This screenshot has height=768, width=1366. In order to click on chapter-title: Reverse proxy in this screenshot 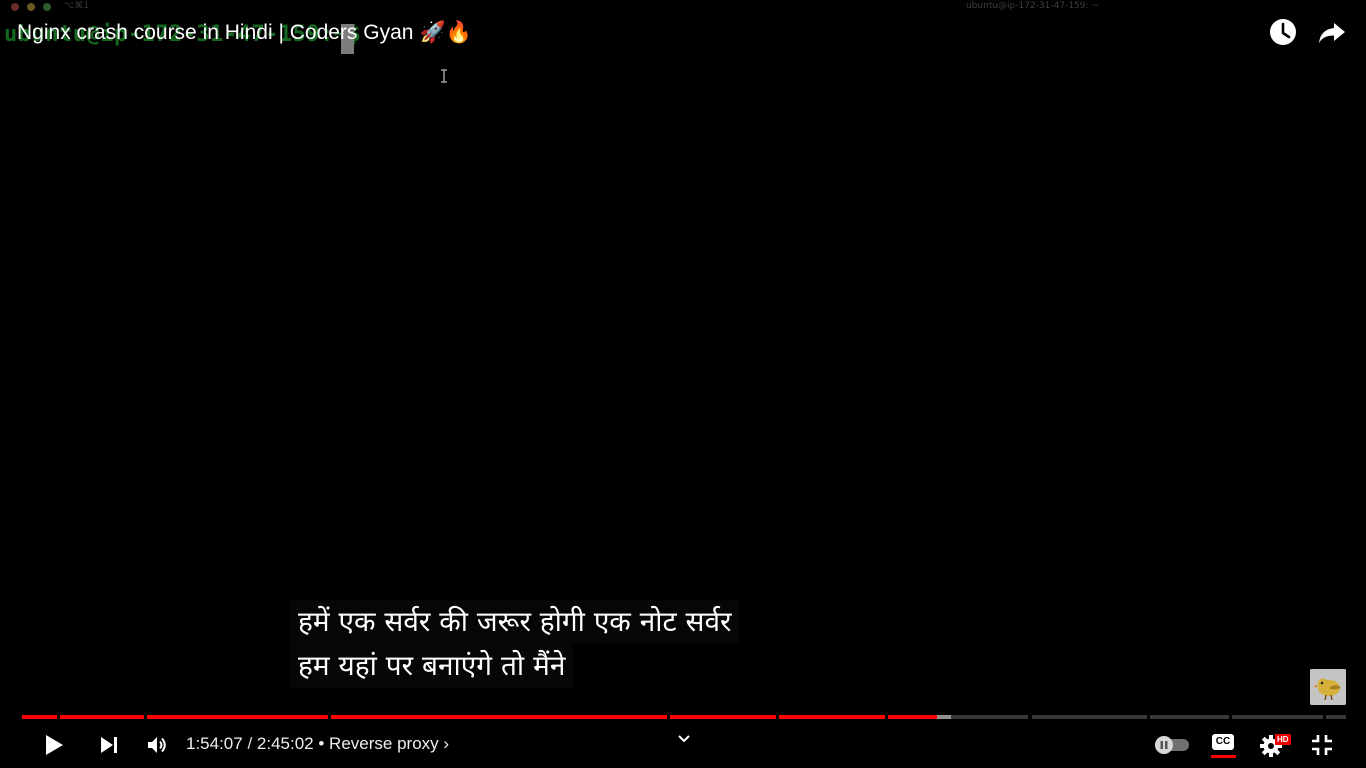, I will do `click(384, 743)`.